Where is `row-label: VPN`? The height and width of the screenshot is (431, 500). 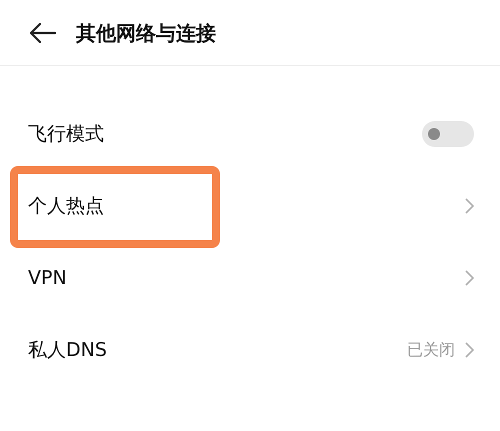
row-label: VPN is located at coordinates (48, 278).